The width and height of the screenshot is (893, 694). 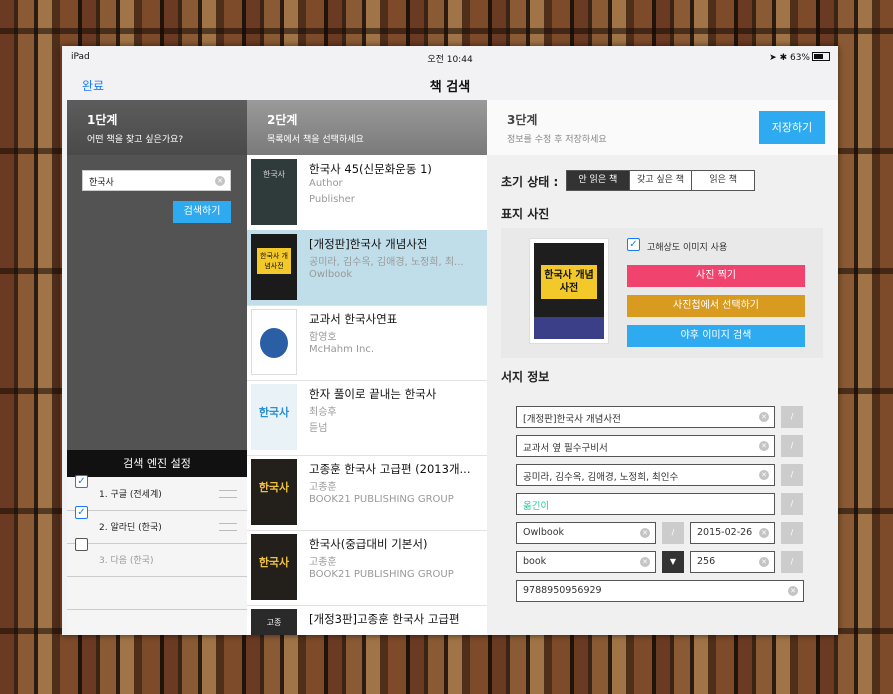 I want to click on cover-preview: 한국사 개념사전, so click(x=569, y=291).